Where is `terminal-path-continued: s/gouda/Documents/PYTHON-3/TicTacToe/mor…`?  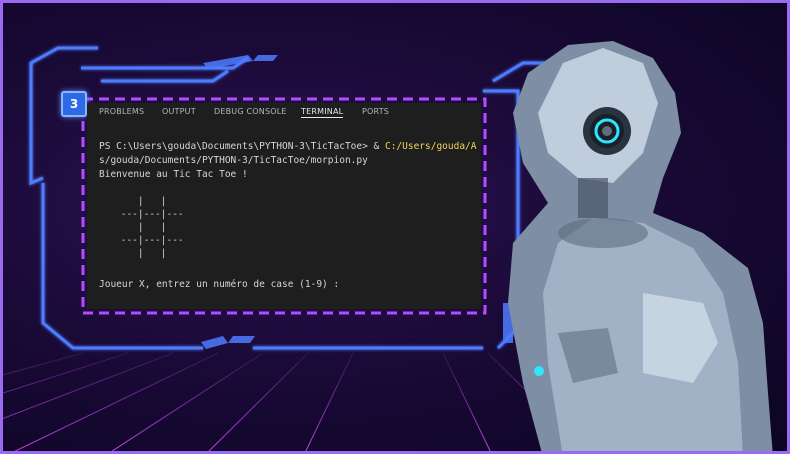
terminal-path-continued: s/gouda/Documents/PYTHON-3/TicTacToe/mor… is located at coordinates (233, 160).